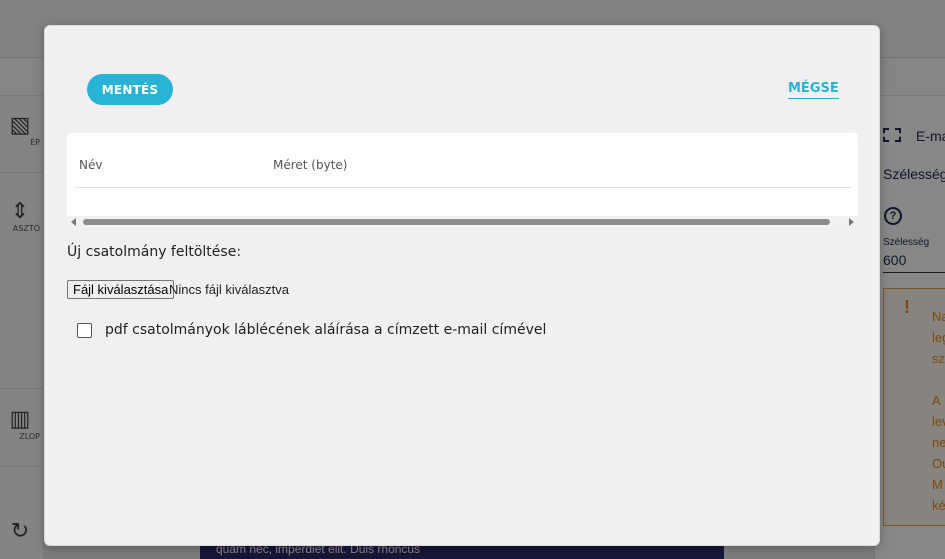 The image size is (945, 559). Describe the element at coordinates (851, 222) in the screenshot. I see `scroll-right-icon` at that location.